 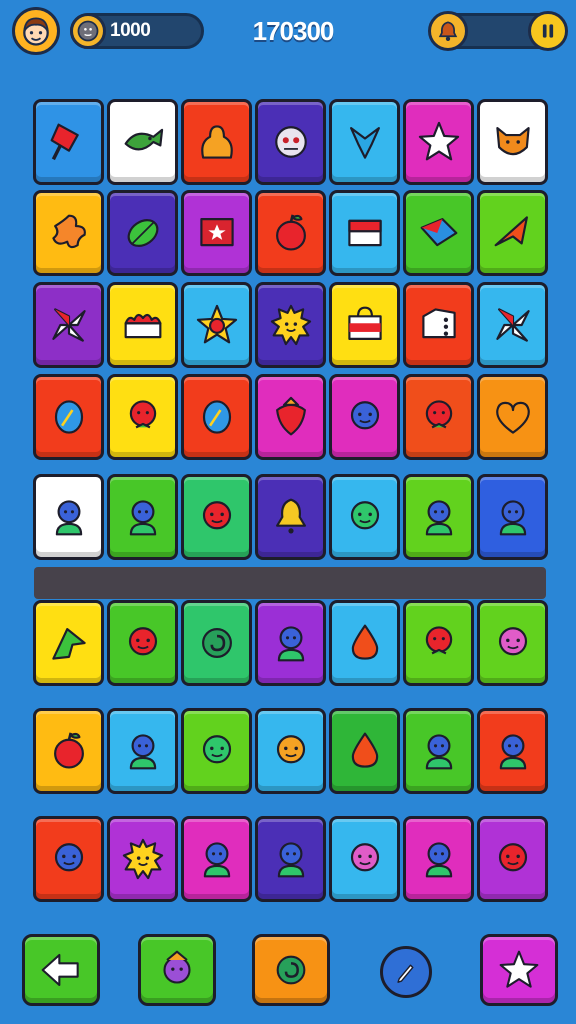 What do you see at coordinates (512, 142) in the screenshot?
I see `tile-cat` at bounding box center [512, 142].